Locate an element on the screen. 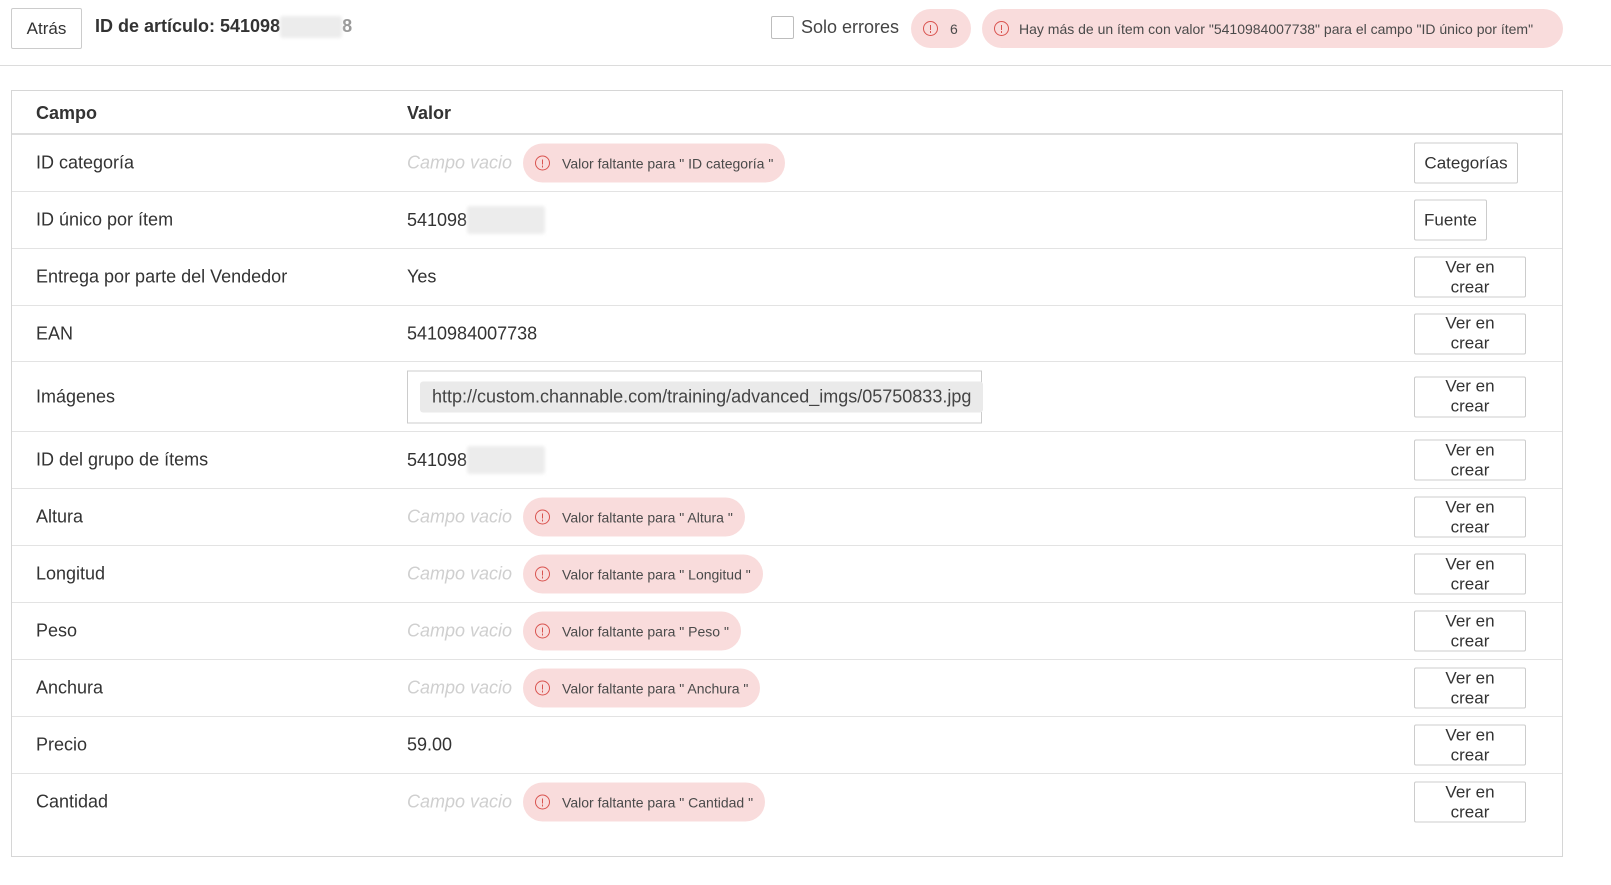 The image size is (1611, 885). article-id-suffix: 8 is located at coordinates (347, 26).